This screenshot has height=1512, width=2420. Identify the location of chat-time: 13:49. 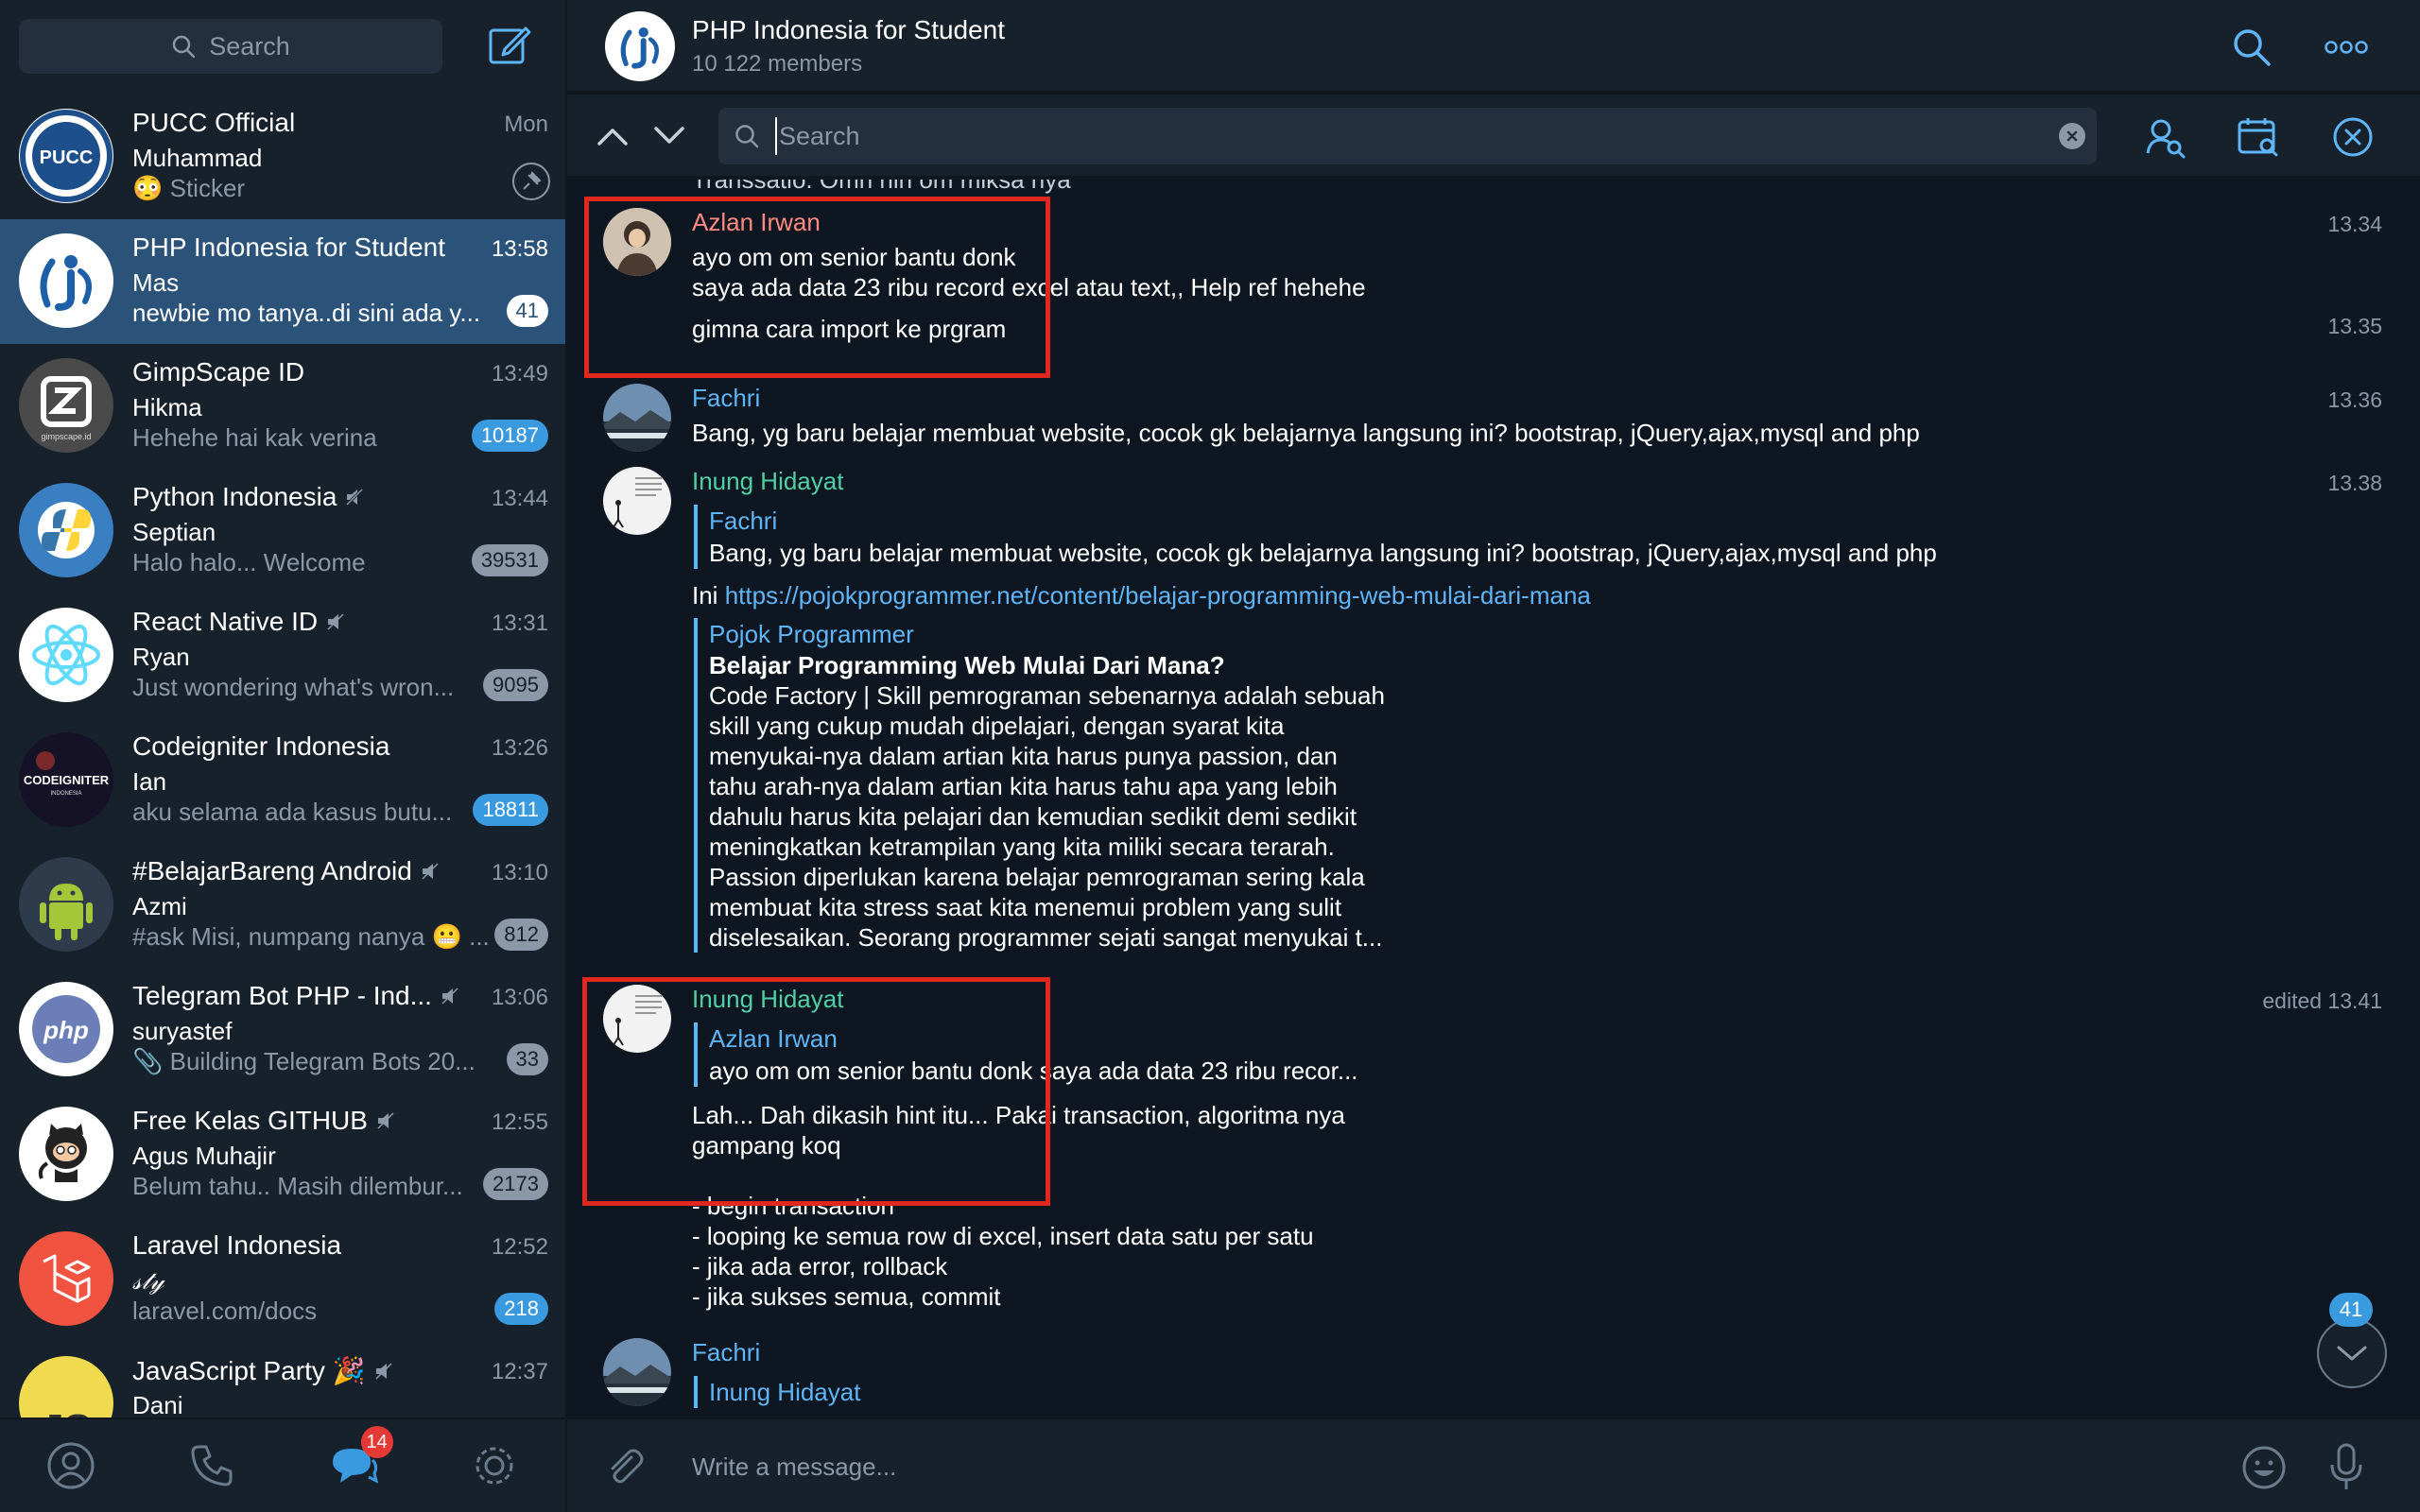
(519, 374).